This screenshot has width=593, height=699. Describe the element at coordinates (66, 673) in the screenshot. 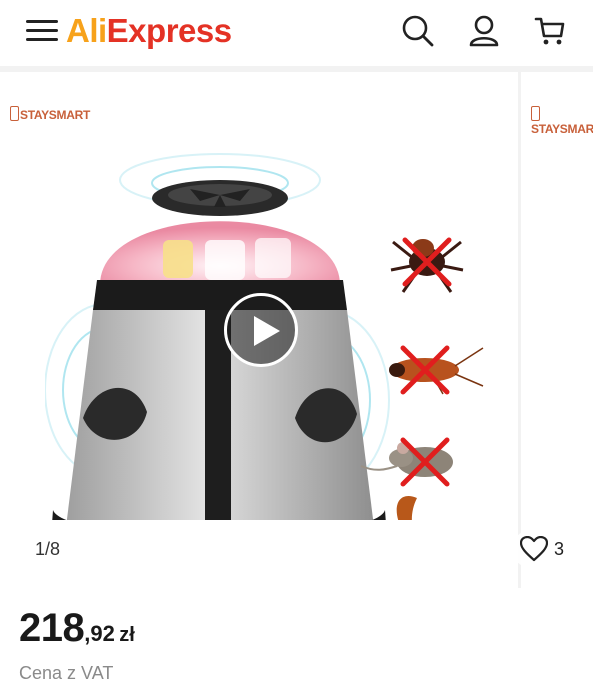

I see `vat-note: Cena z VAT` at that location.